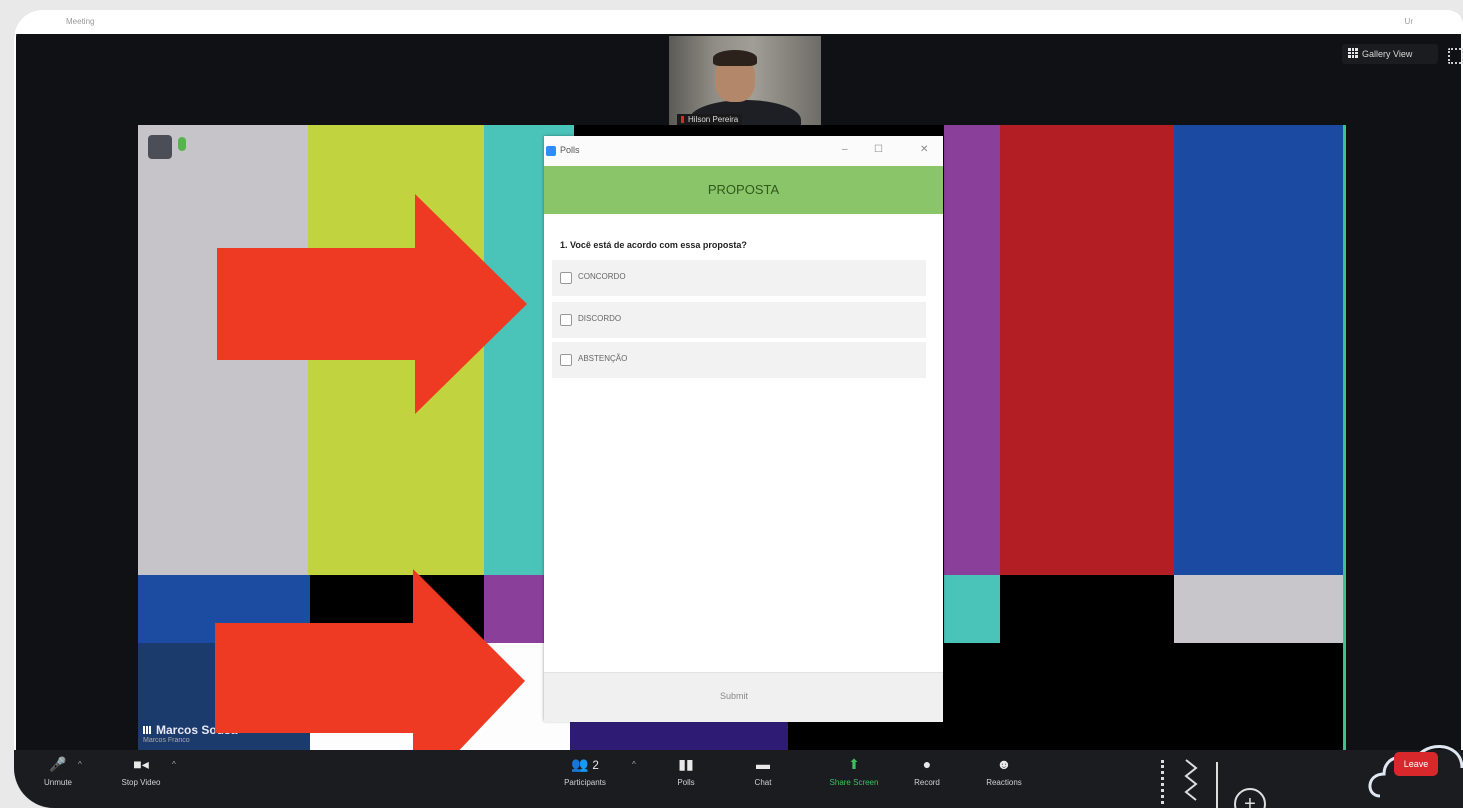 This screenshot has width=1463, height=808. I want to click on divider, so click(1217, 785).